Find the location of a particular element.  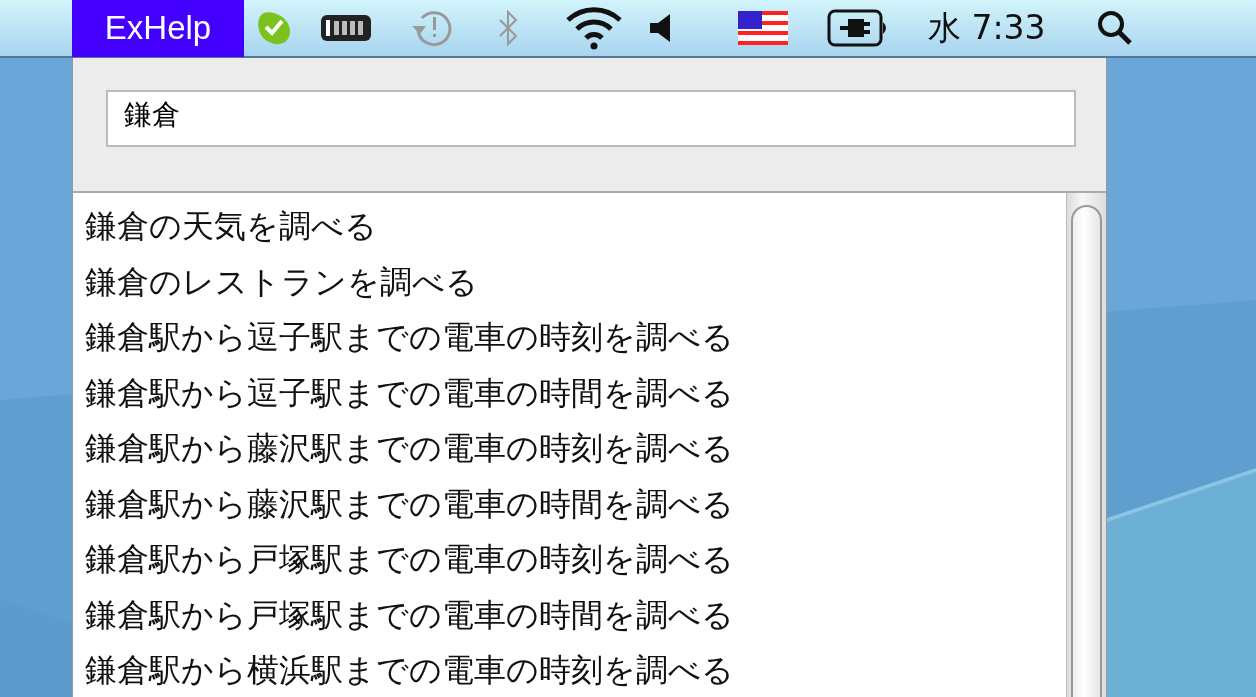

suggestion-item: 鎌倉駅から逗子駅までの電車の時間を調べる is located at coordinates (575, 393).